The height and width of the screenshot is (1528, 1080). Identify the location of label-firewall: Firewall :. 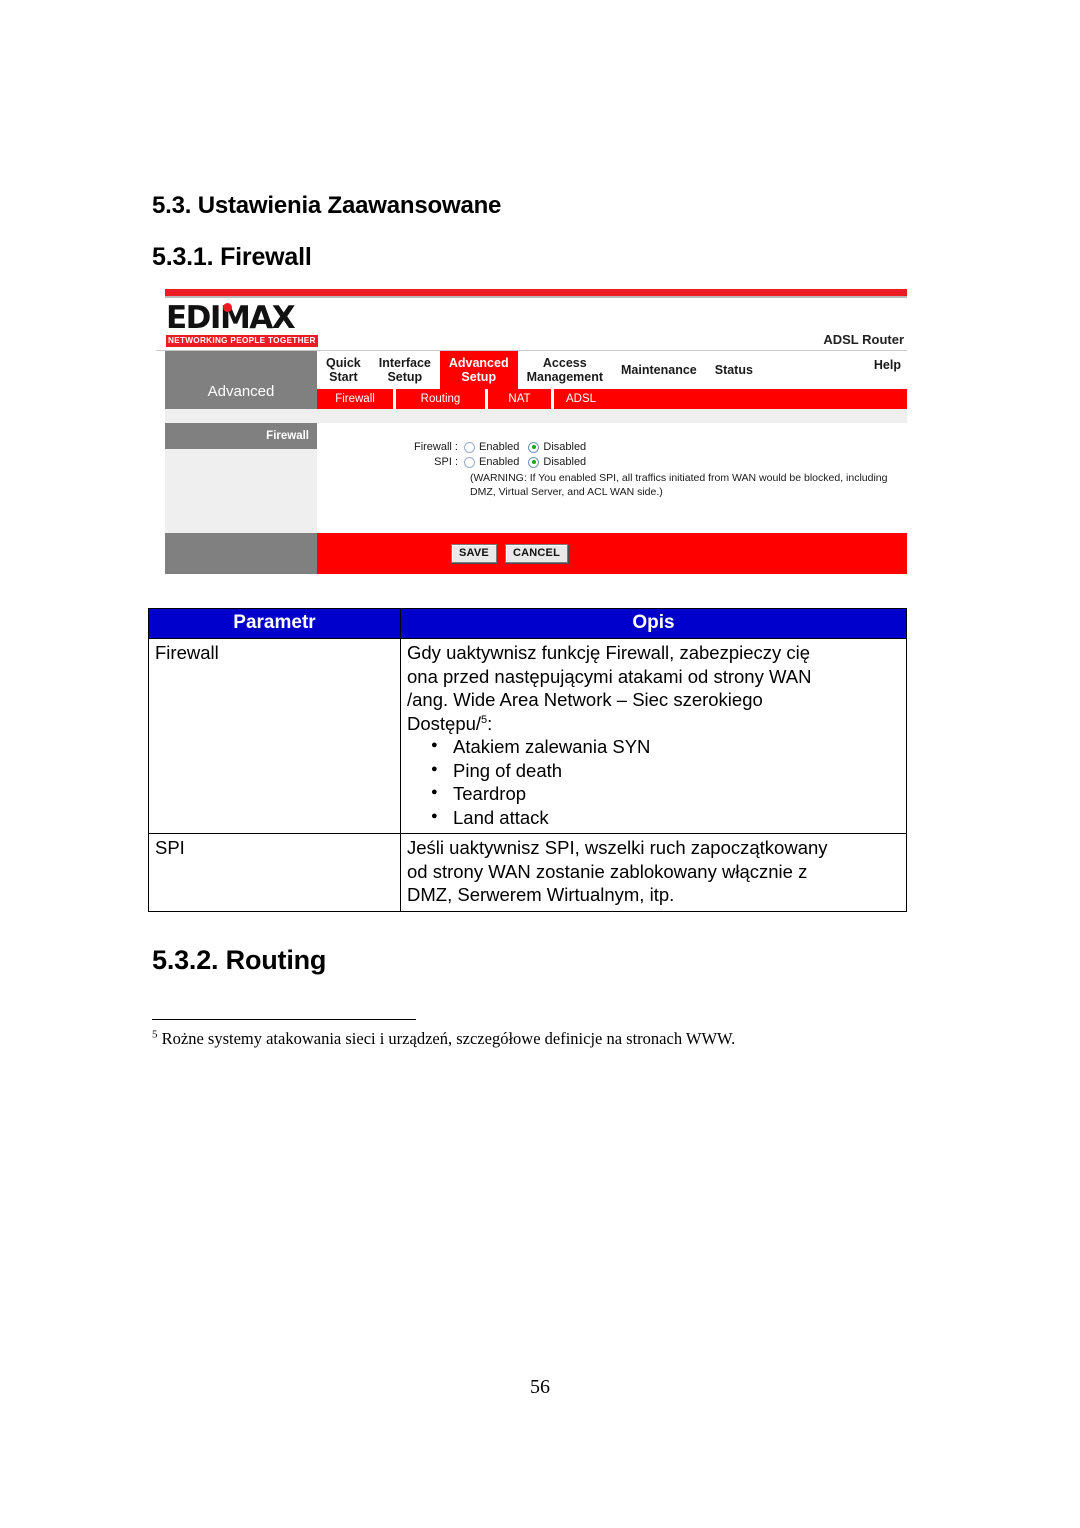
(435, 447).